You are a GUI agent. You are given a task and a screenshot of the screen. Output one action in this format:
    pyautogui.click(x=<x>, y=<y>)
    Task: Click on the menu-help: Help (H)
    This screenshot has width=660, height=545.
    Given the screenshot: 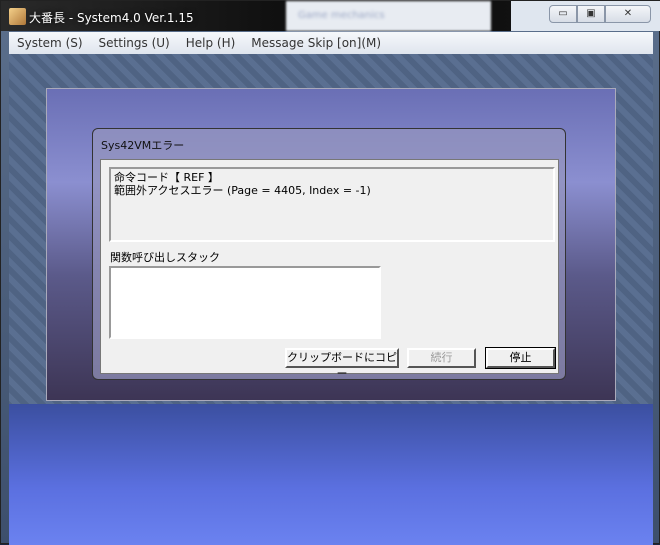 What is the action you would take?
    pyautogui.click(x=211, y=43)
    